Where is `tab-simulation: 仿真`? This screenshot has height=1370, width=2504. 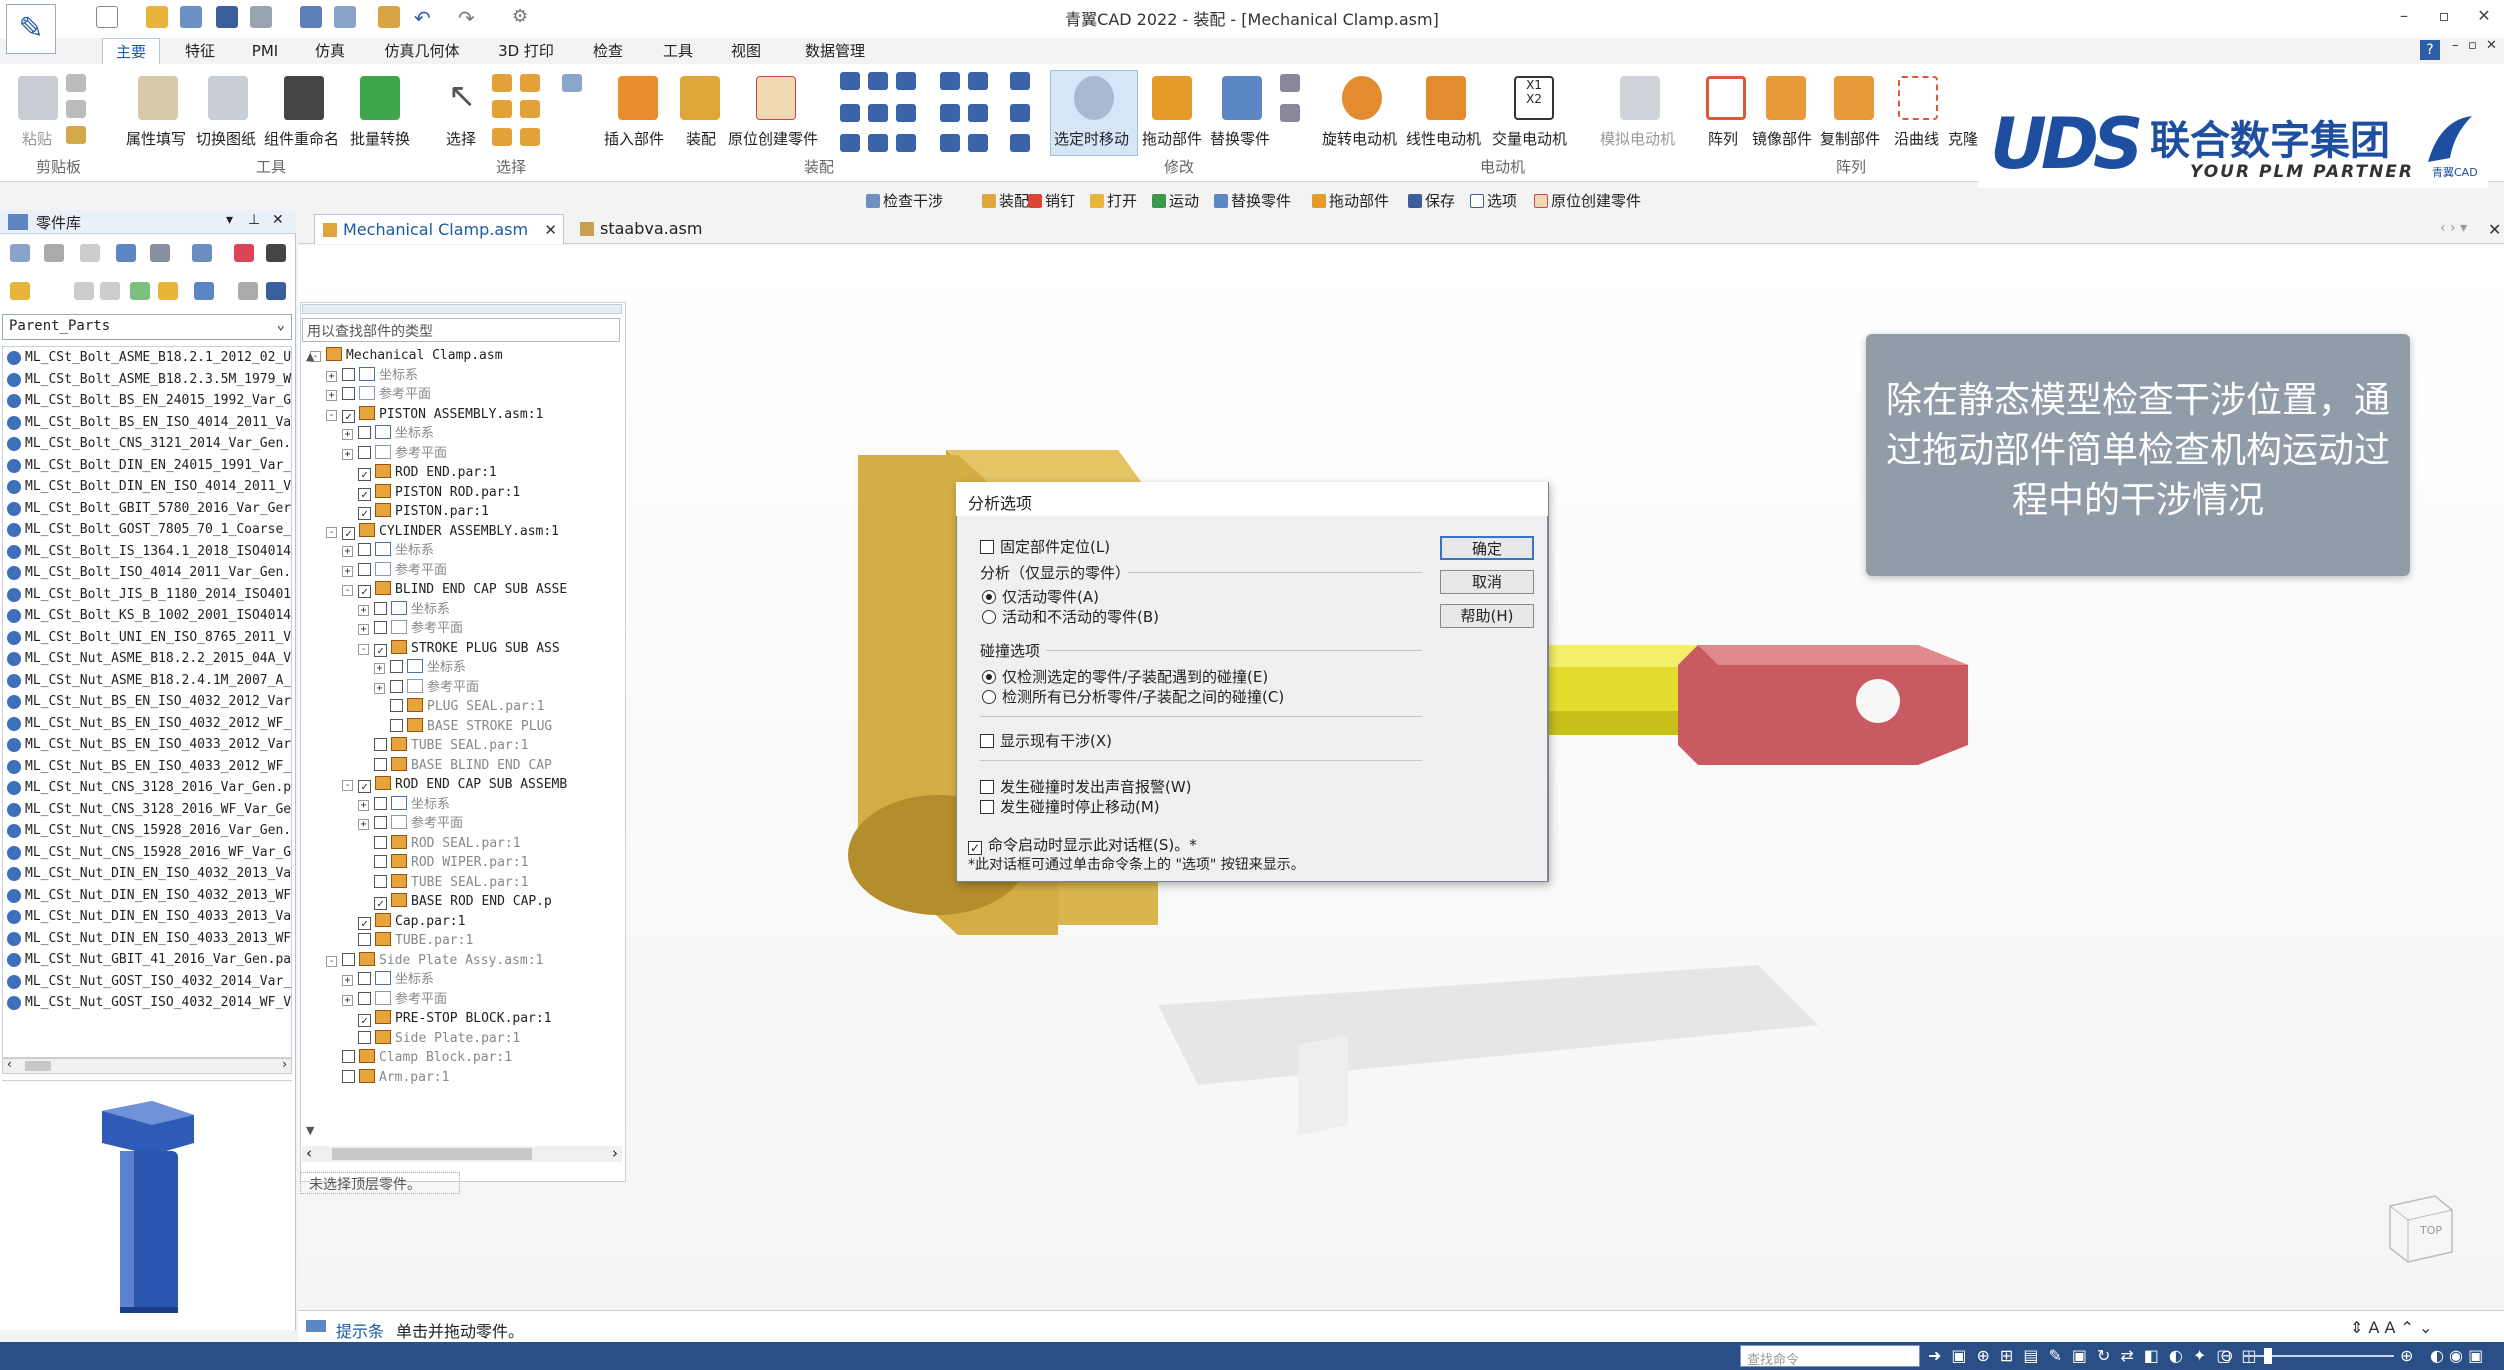 tab-simulation: 仿真 is located at coordinates (330, 51).